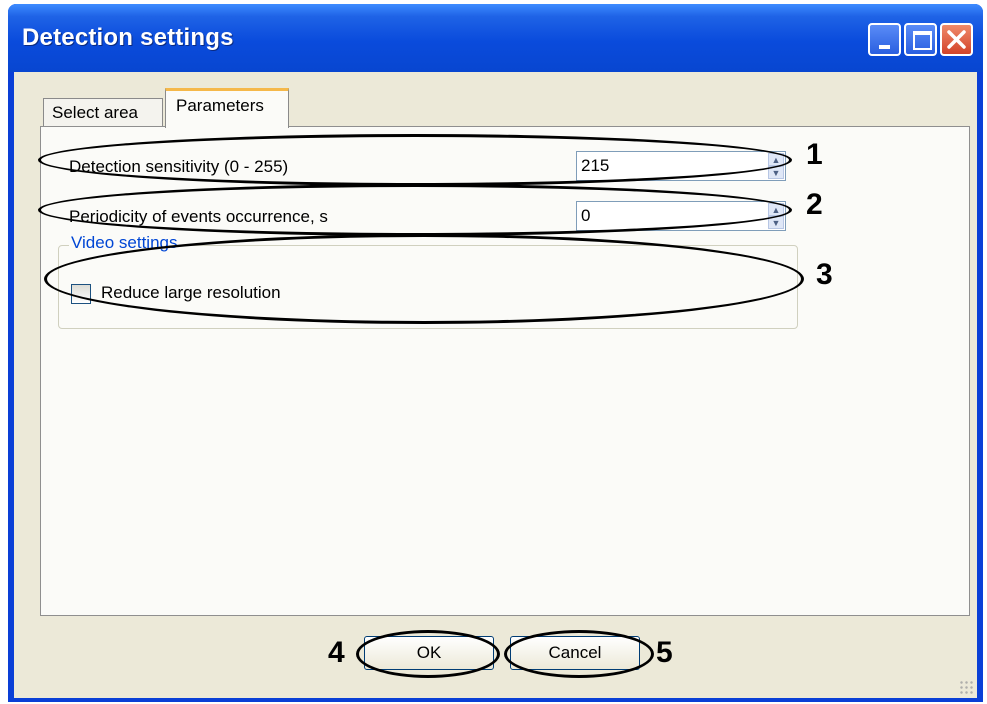 This screenshot has width=987, height=704. Describe the element at coordinates (191, 293) in the screenshot. I see `reduce-resolution-label: Reduce large resolution` at that location.